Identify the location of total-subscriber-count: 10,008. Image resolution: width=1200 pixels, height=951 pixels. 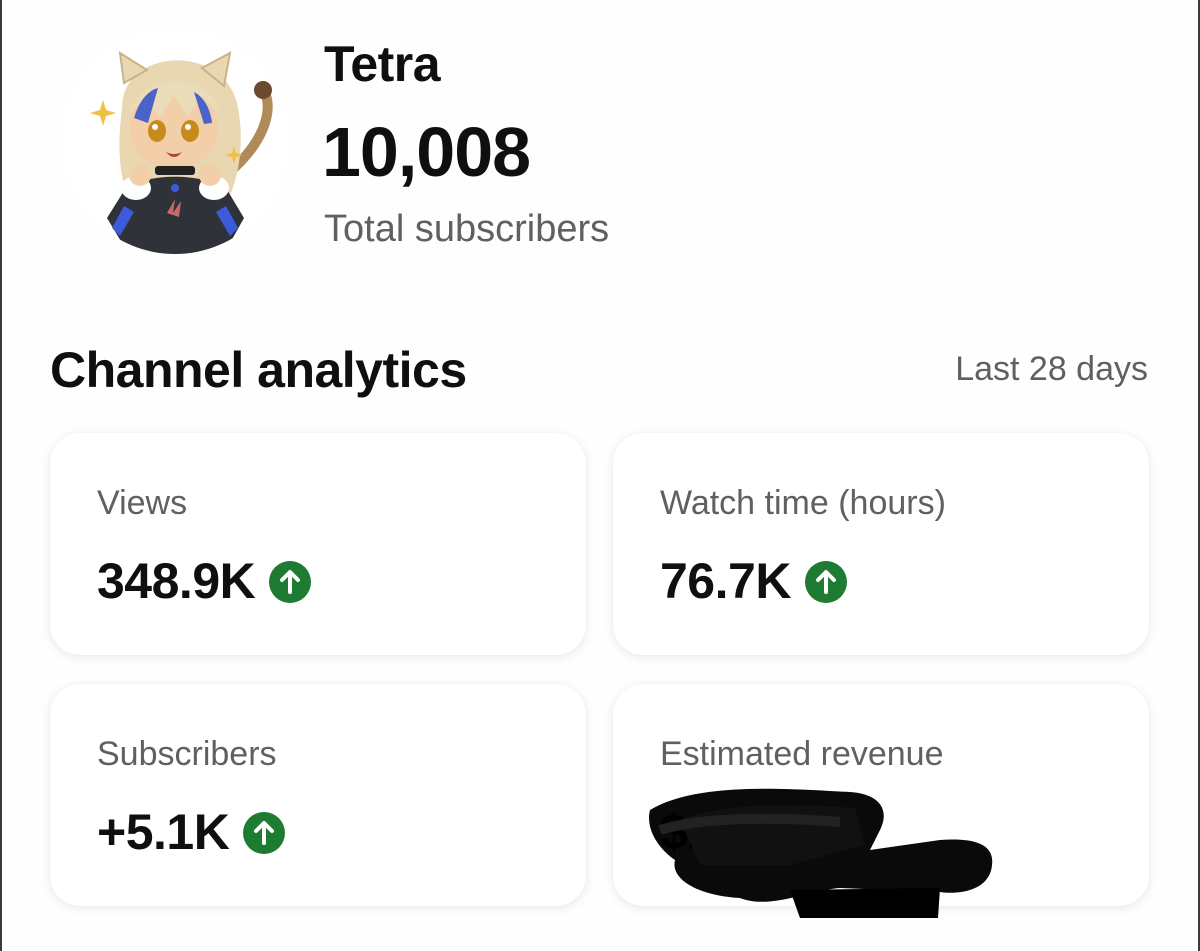
(426, 152).